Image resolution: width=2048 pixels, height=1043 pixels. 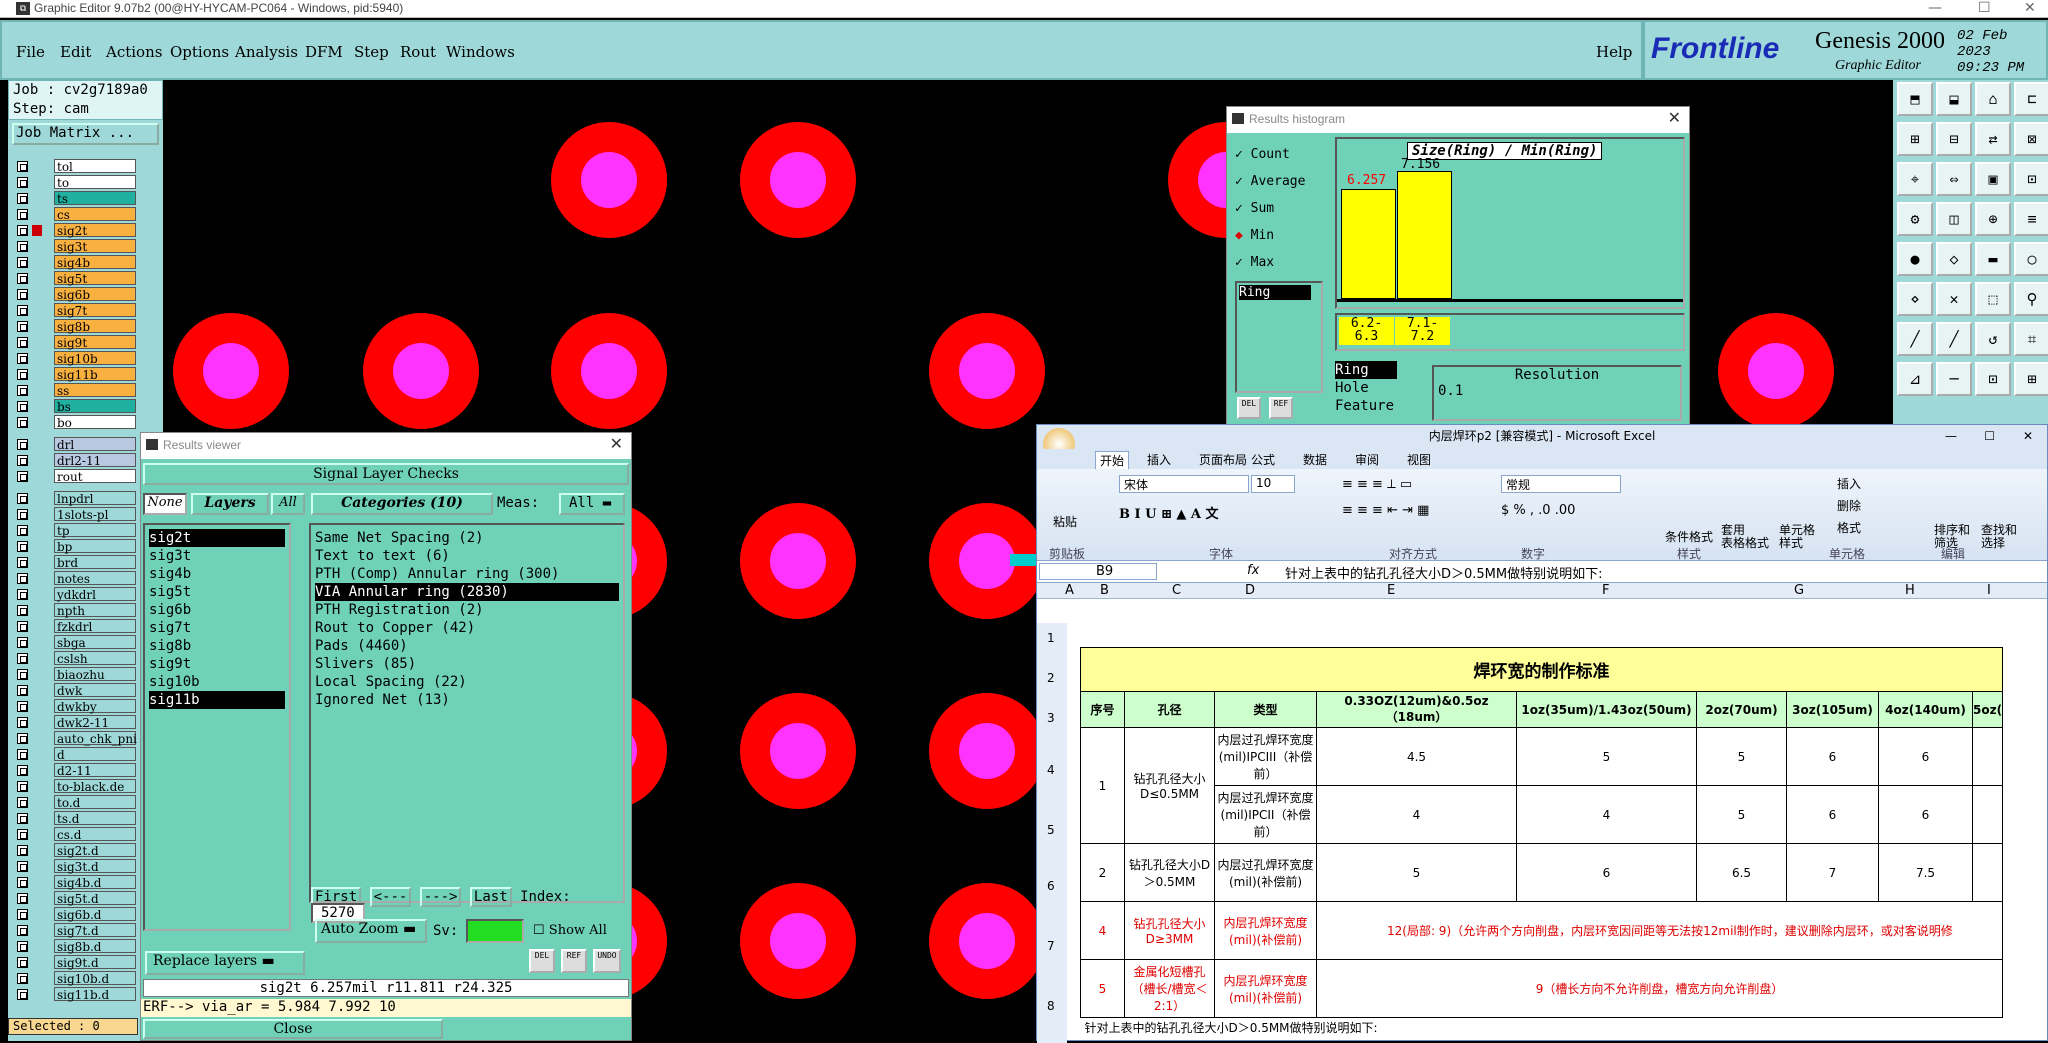 I want to click on layer-name: sbga, so click(x=95, y=642).